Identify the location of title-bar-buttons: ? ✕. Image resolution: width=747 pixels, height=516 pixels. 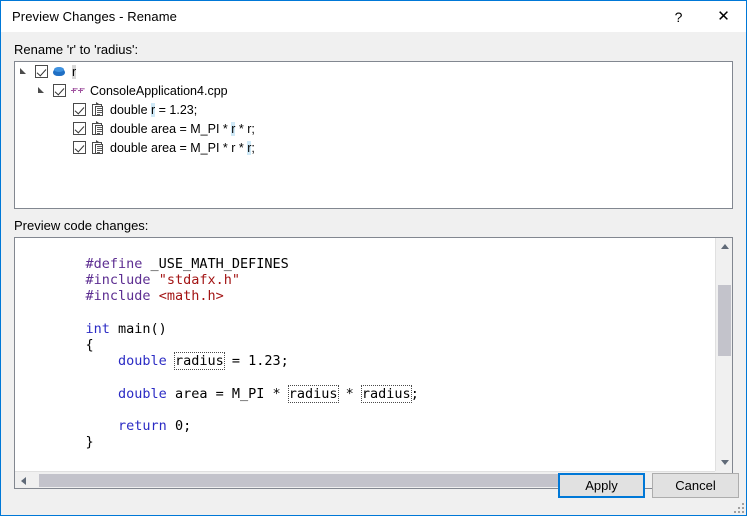
(701, 16).